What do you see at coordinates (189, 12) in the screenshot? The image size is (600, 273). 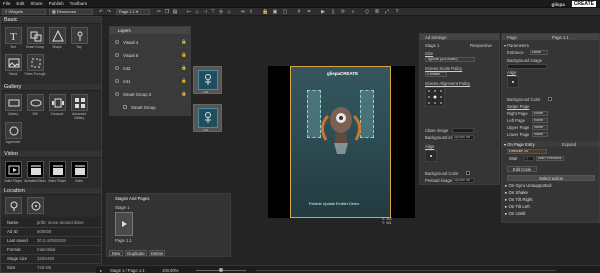 I see `align-left-icon: ⊢` at bounding box center [189, 12].